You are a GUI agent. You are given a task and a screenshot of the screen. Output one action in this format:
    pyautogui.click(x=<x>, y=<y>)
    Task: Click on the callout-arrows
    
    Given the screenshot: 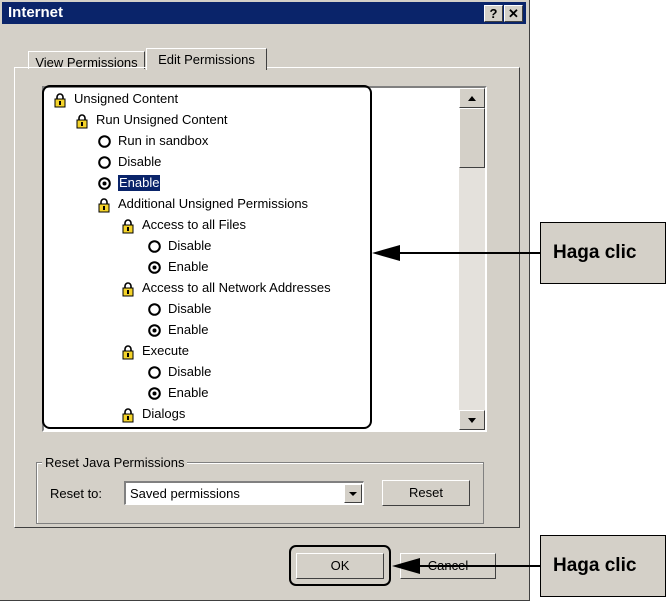 What is the action you would take?
    pyautogui.click(x=456, y=409)
    